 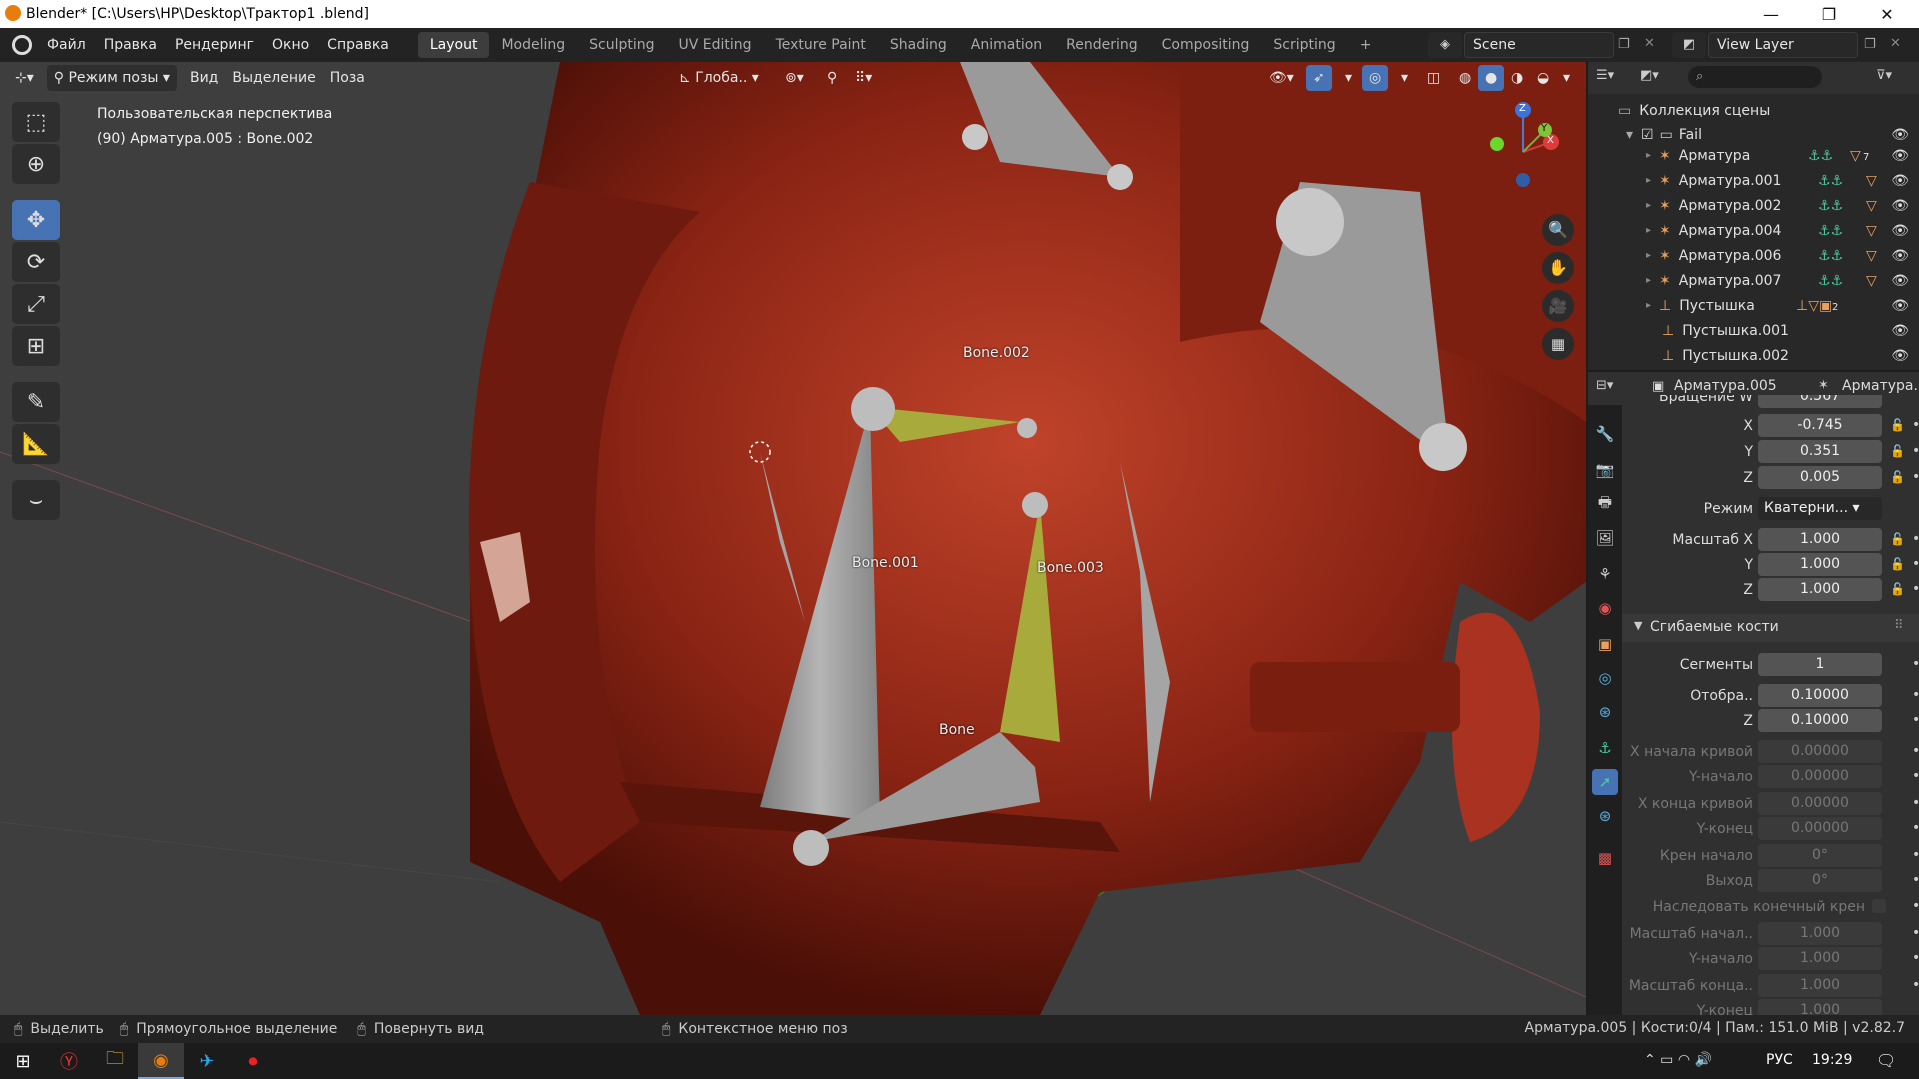 I want to click on overlays-dropdown-icon: ▾, so click(x=1404, y=78).